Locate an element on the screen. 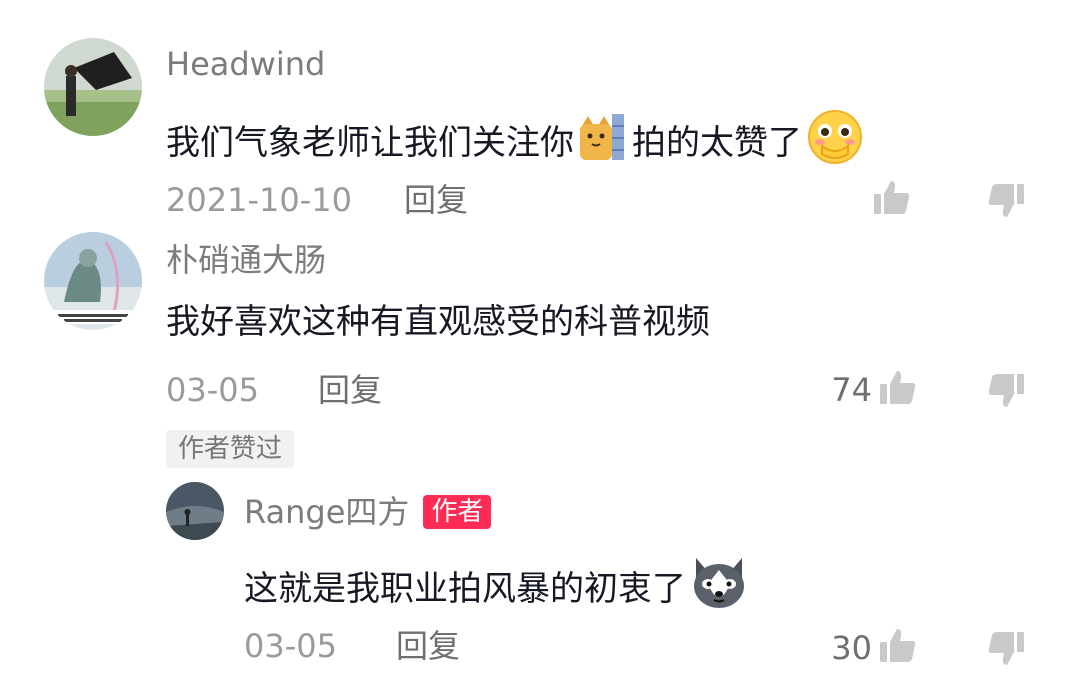 This screenshot has width=1080, height=696. reply-text-content: 这就是我职业拍风暴的初衷了 is located at coordinates (465, 588).